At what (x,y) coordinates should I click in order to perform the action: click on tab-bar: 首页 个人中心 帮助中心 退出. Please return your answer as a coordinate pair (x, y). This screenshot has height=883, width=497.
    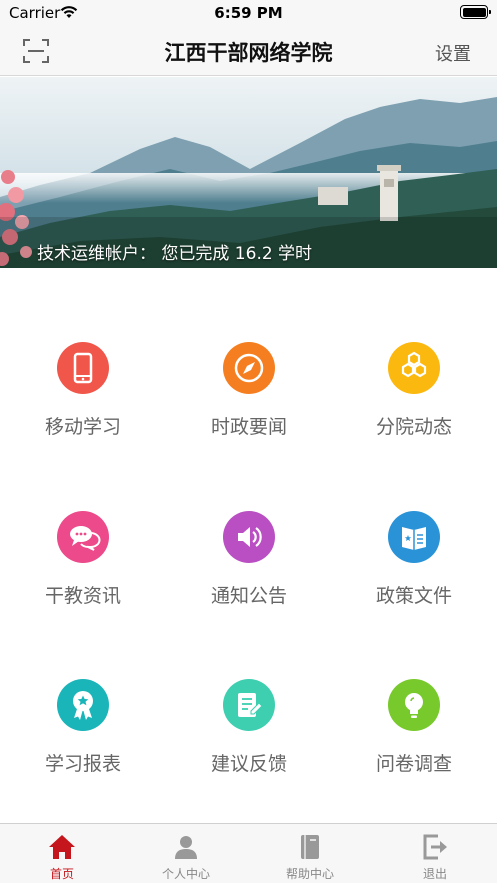
    Looking at the image, I should click on (248, 853).